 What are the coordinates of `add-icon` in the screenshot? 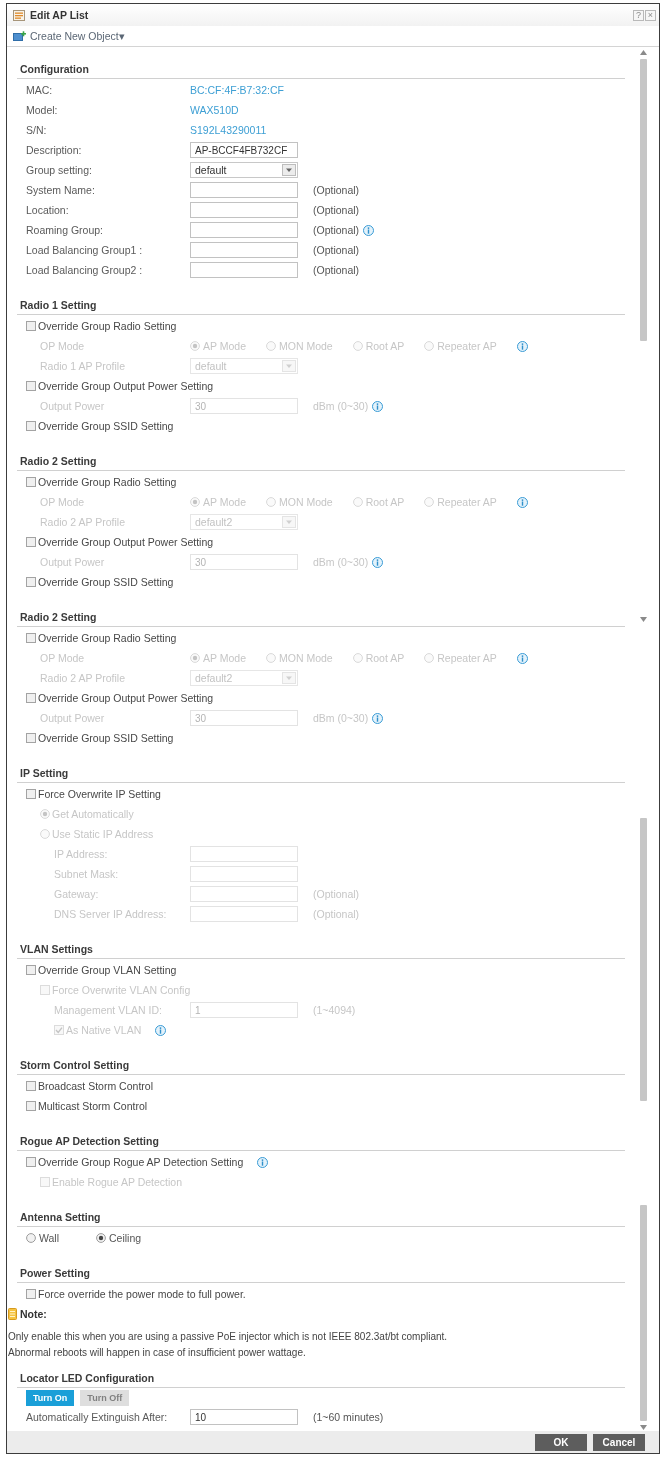 It's located at (19, 36).